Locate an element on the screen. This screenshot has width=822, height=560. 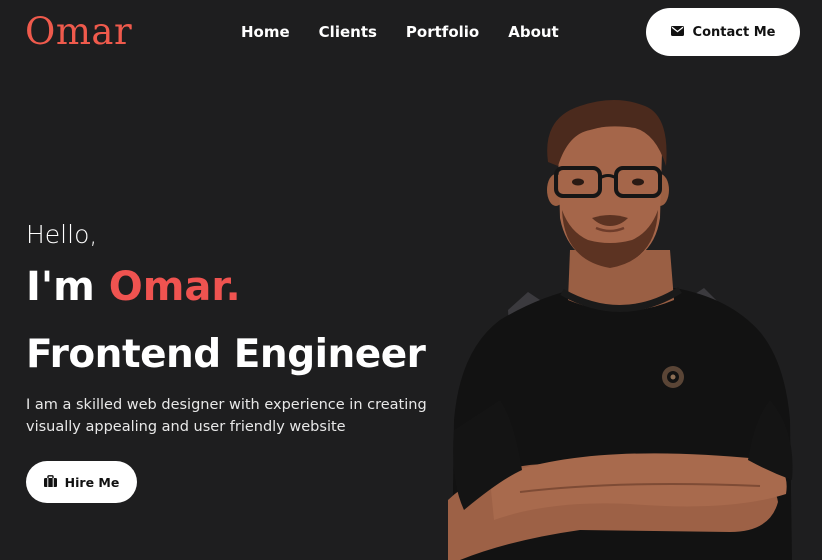
nav-home: Home is located at coordinates (265, 32).